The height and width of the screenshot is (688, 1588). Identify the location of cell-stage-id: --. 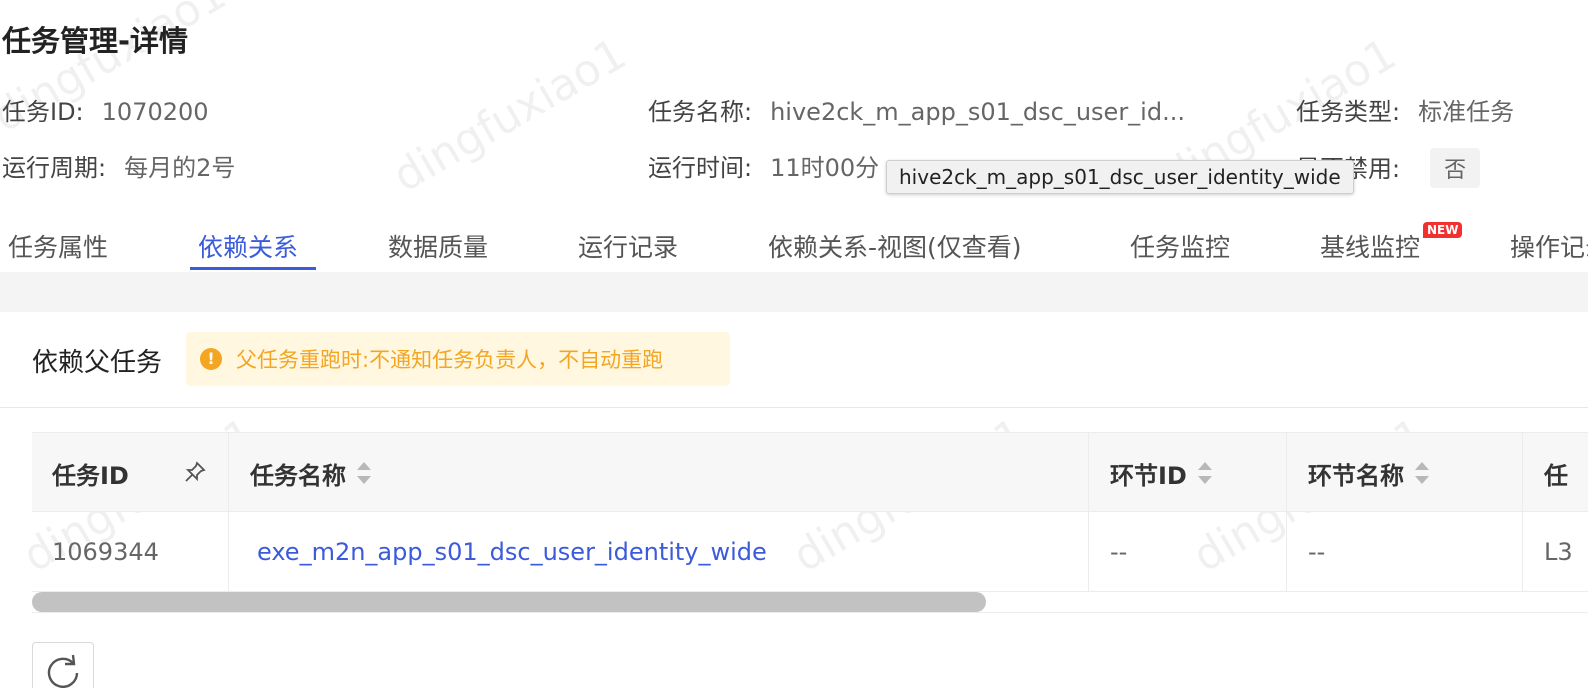
(1119, 552).